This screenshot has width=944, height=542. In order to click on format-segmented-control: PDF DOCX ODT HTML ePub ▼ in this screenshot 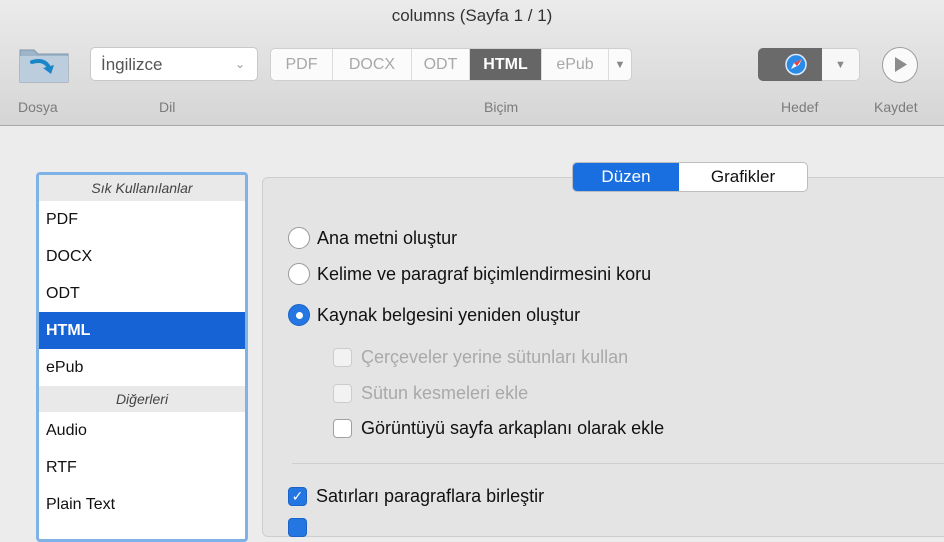, I will do `click(451, 64)`.